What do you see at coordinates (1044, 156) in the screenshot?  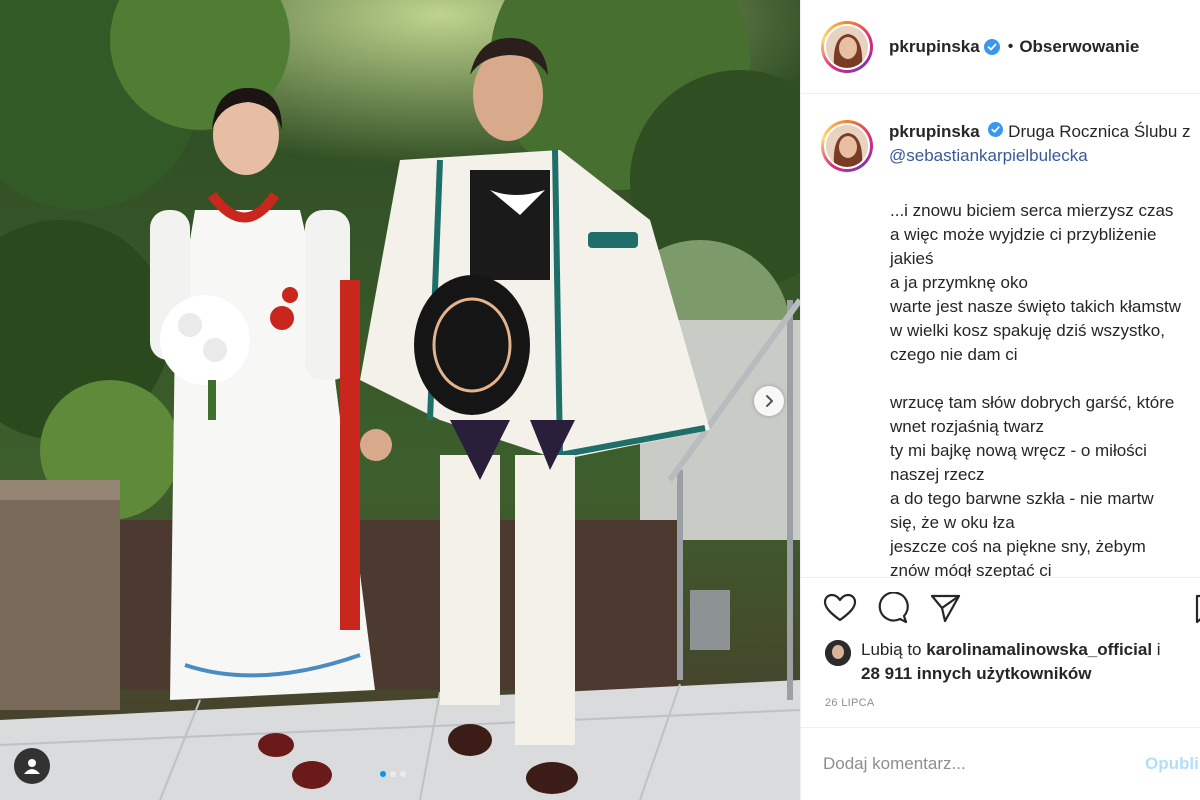 I see `caption-mention-link: @sebastiankarpielbulecka` at bounding box center [1044, 156].